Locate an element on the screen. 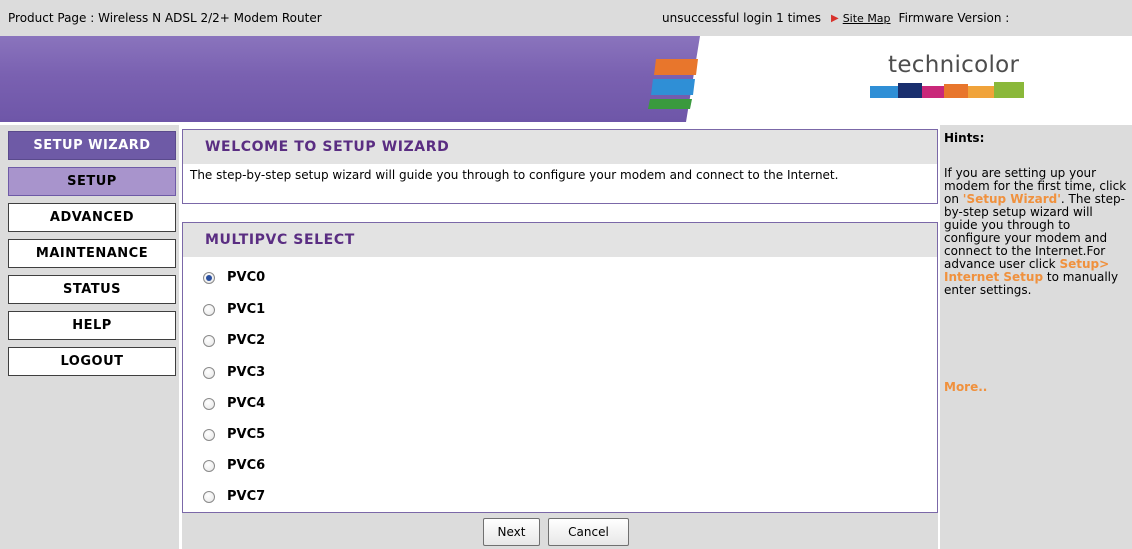  radio-label: PVC6 is located at coordinates (246, 465).